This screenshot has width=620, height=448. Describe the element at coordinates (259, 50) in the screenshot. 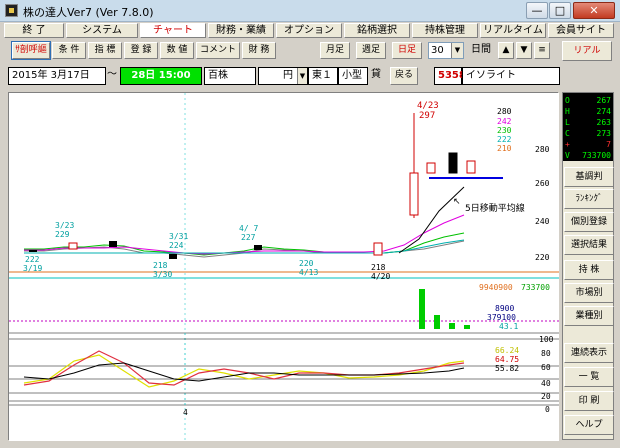

I see `toolbar-button-finance: 財 務` at that location.